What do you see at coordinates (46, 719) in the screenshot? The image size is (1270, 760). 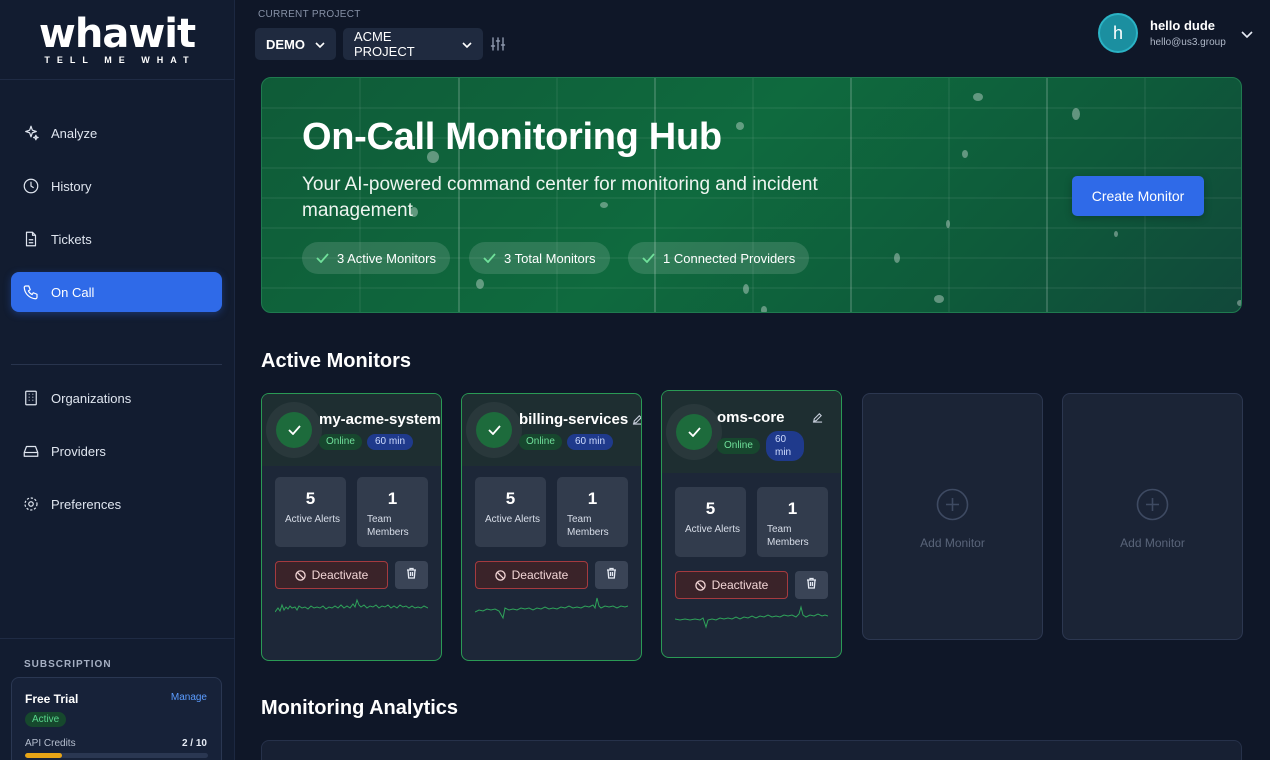 I see `status-badge: Active` at bounding box center [46, 719].